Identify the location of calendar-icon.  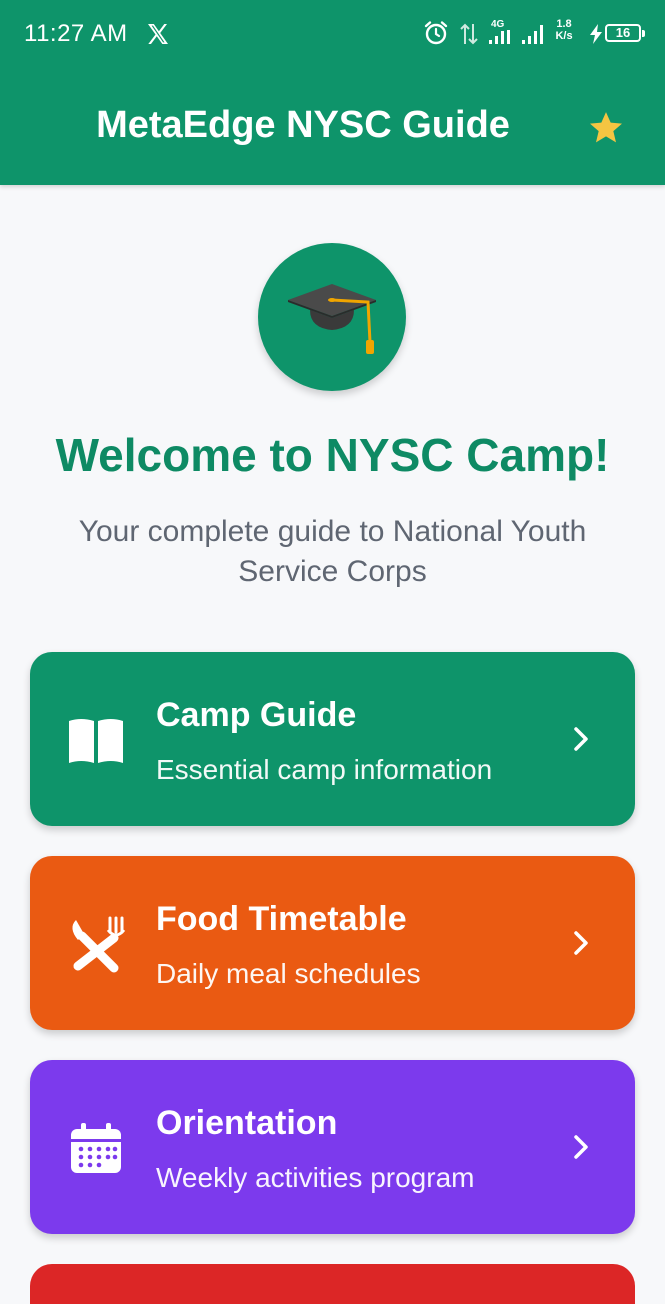
(96, 1148).